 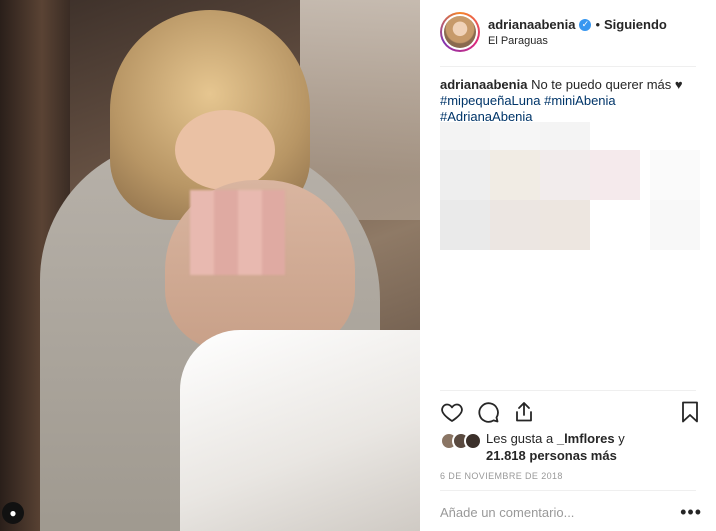 What do you see at coordinates (13, 513) in the screenshot?
I see `user-icon: ●` at bounding box center [13, 513].